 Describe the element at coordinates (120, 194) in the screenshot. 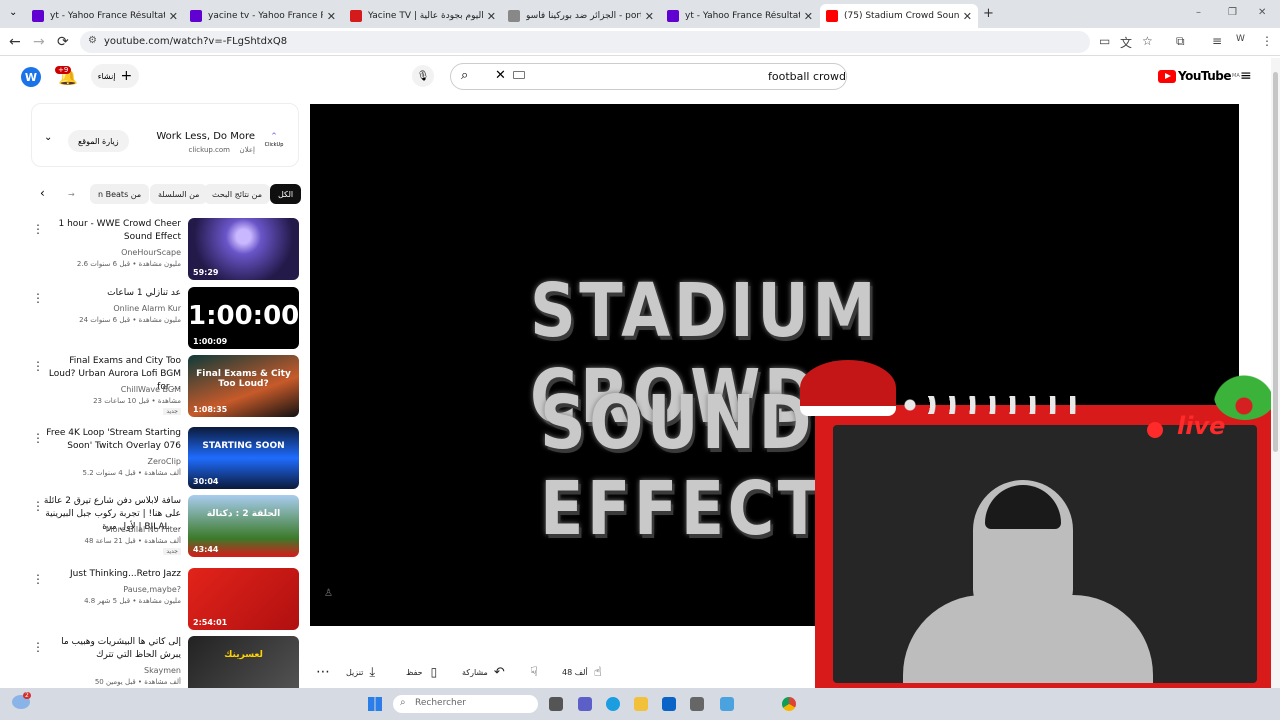

I see `chip-from-beats: n Beats من` at that location.